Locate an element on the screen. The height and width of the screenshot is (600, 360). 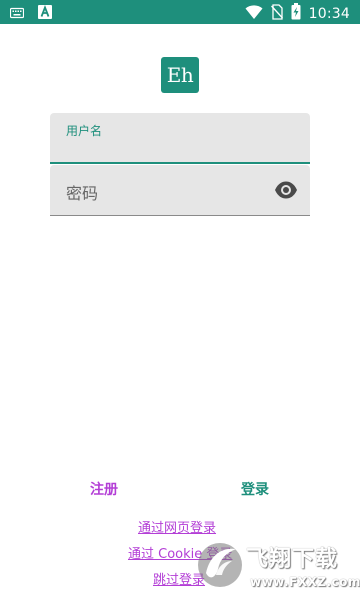
status-left is located at coordinates (30, 13).